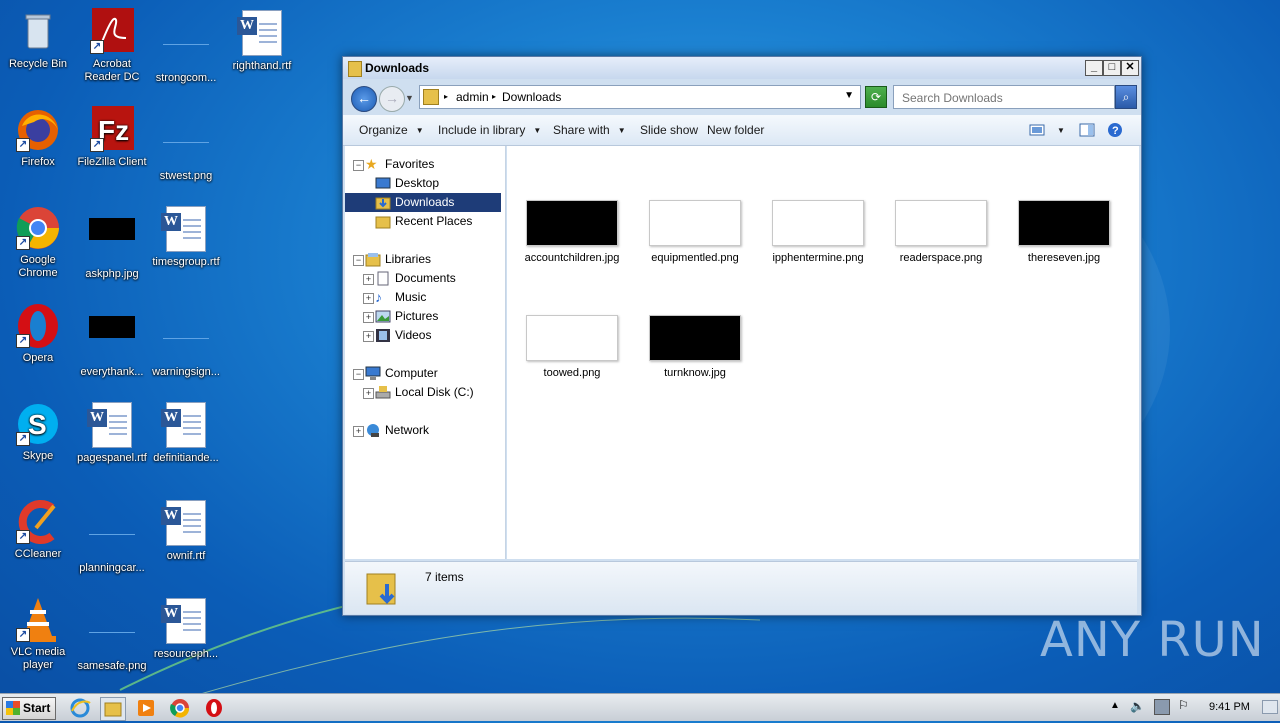 Image resolution: width=1280 pixels, height=723 pixels. I want to click on start-button: Start, so click(29, 708).